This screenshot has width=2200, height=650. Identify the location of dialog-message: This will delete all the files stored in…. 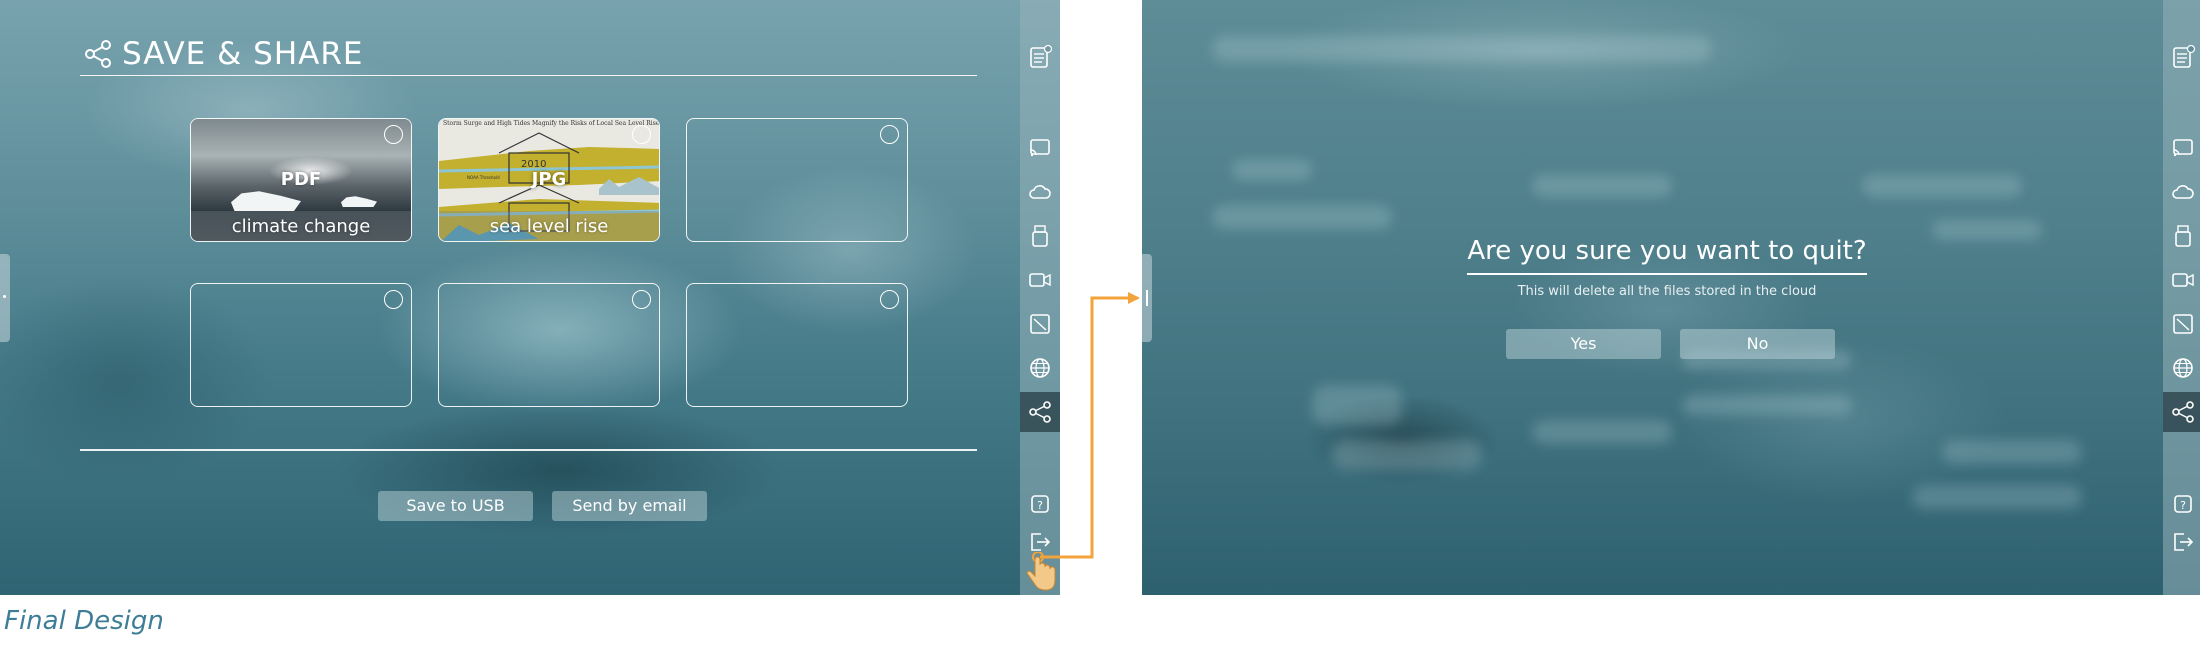
(1667, 291).